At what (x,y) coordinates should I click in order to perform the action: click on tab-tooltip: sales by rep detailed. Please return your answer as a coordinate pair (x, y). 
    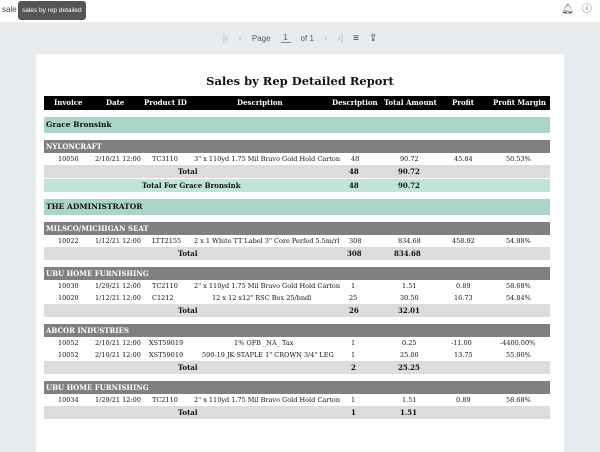
    Looking at the image, I should click on (52, 10).